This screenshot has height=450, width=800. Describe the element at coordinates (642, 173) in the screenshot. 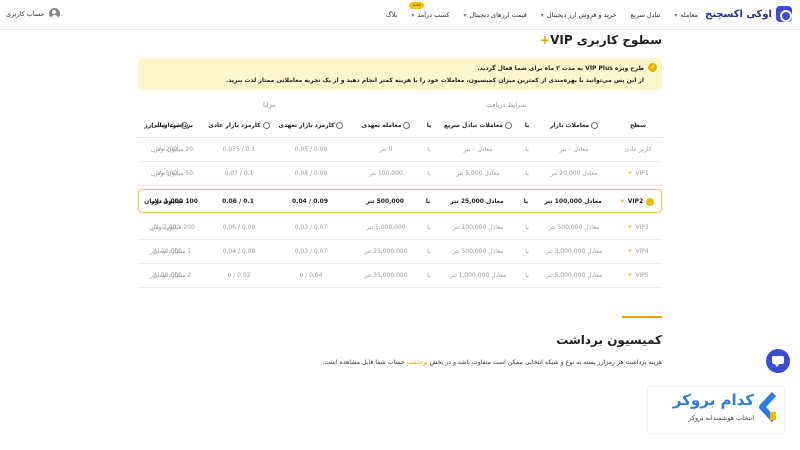

I see `level-name: VIP1` at that location.